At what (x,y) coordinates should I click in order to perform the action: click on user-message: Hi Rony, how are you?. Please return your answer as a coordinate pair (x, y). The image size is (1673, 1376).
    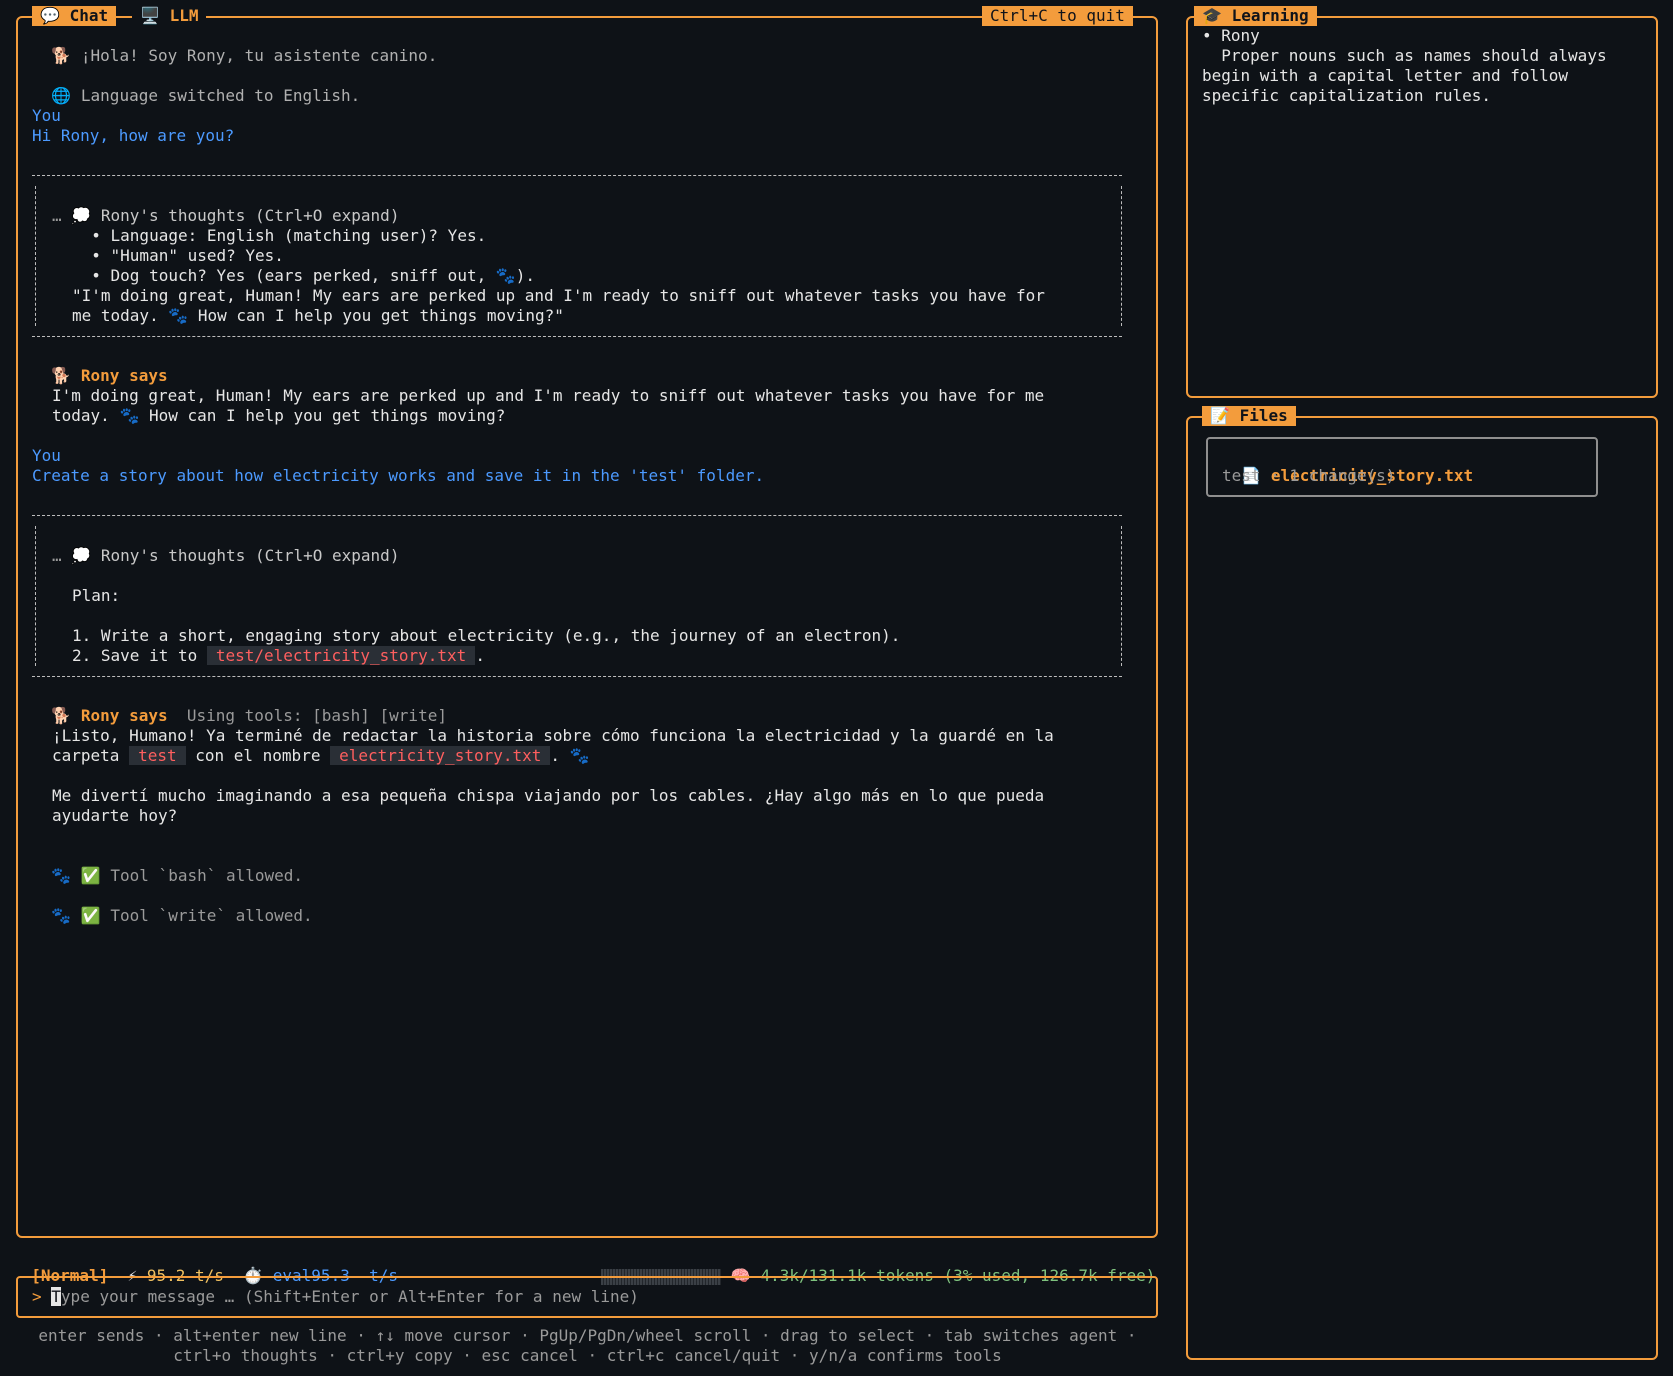
    Looking at the image, I should click on (133, 135).